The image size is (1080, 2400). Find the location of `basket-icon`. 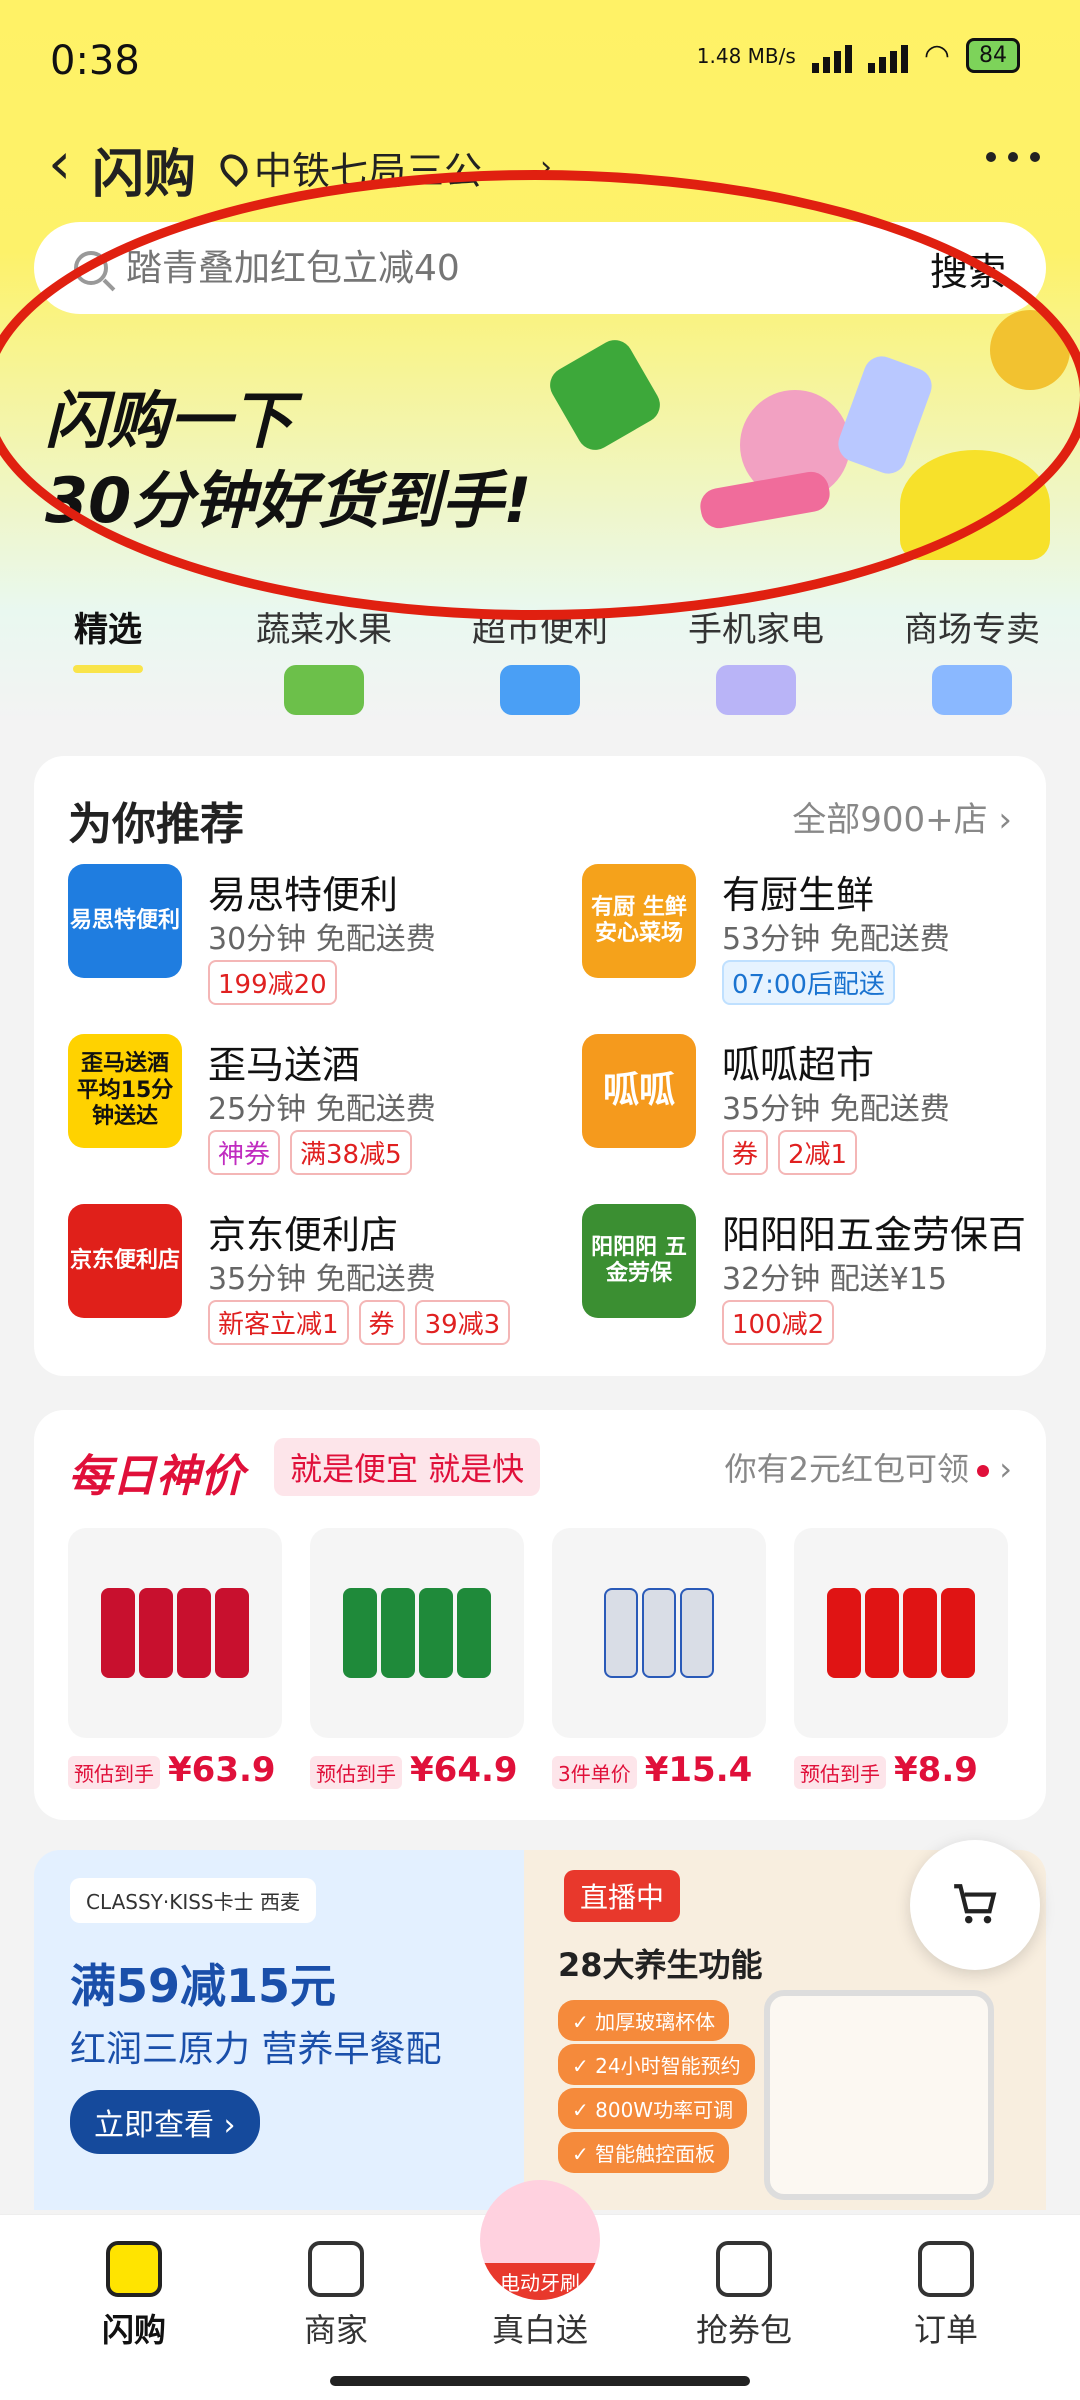

basket-icon is located at coordinates (540, 690).